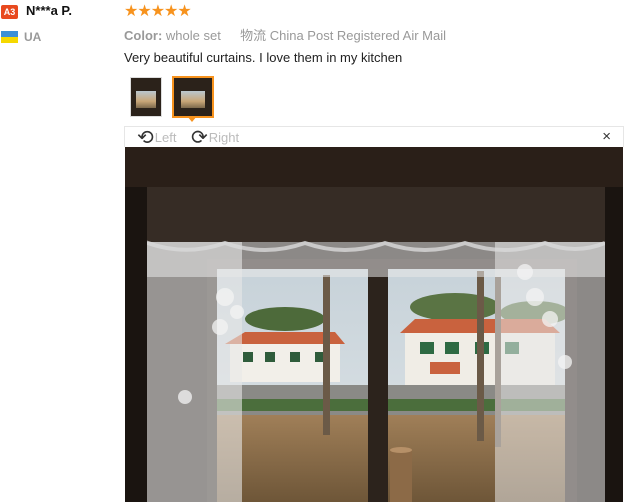  I want to click on shipping-label: 物流, so click(253, 35).